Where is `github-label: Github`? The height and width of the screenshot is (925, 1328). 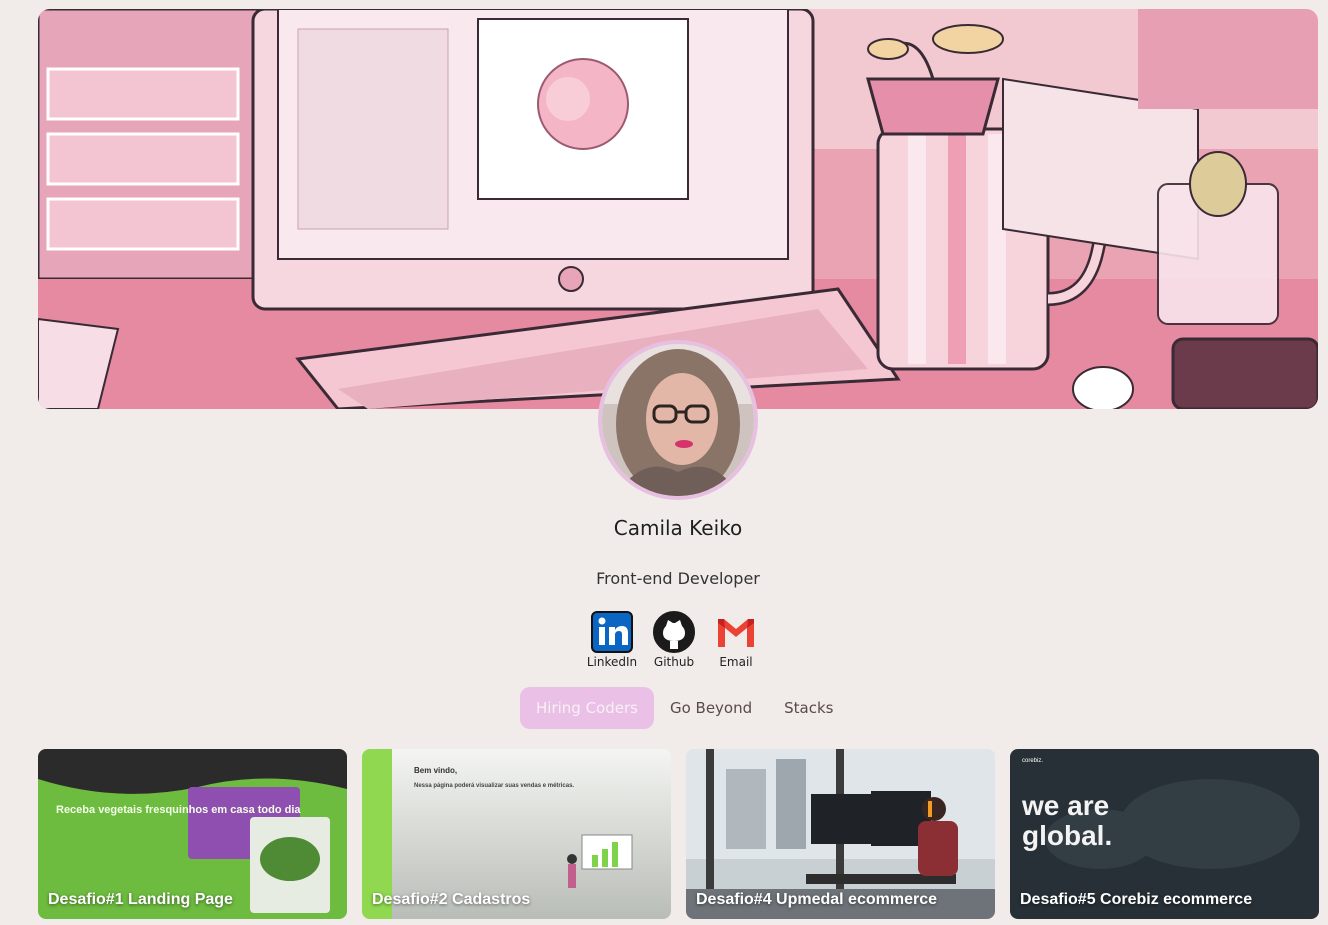 github-label: Github is located at coordinates (674, 662).